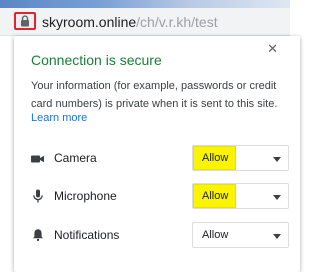 This screenshot has width=320, height=272. I want to click on close-icon: ✕, so click(272, 48).